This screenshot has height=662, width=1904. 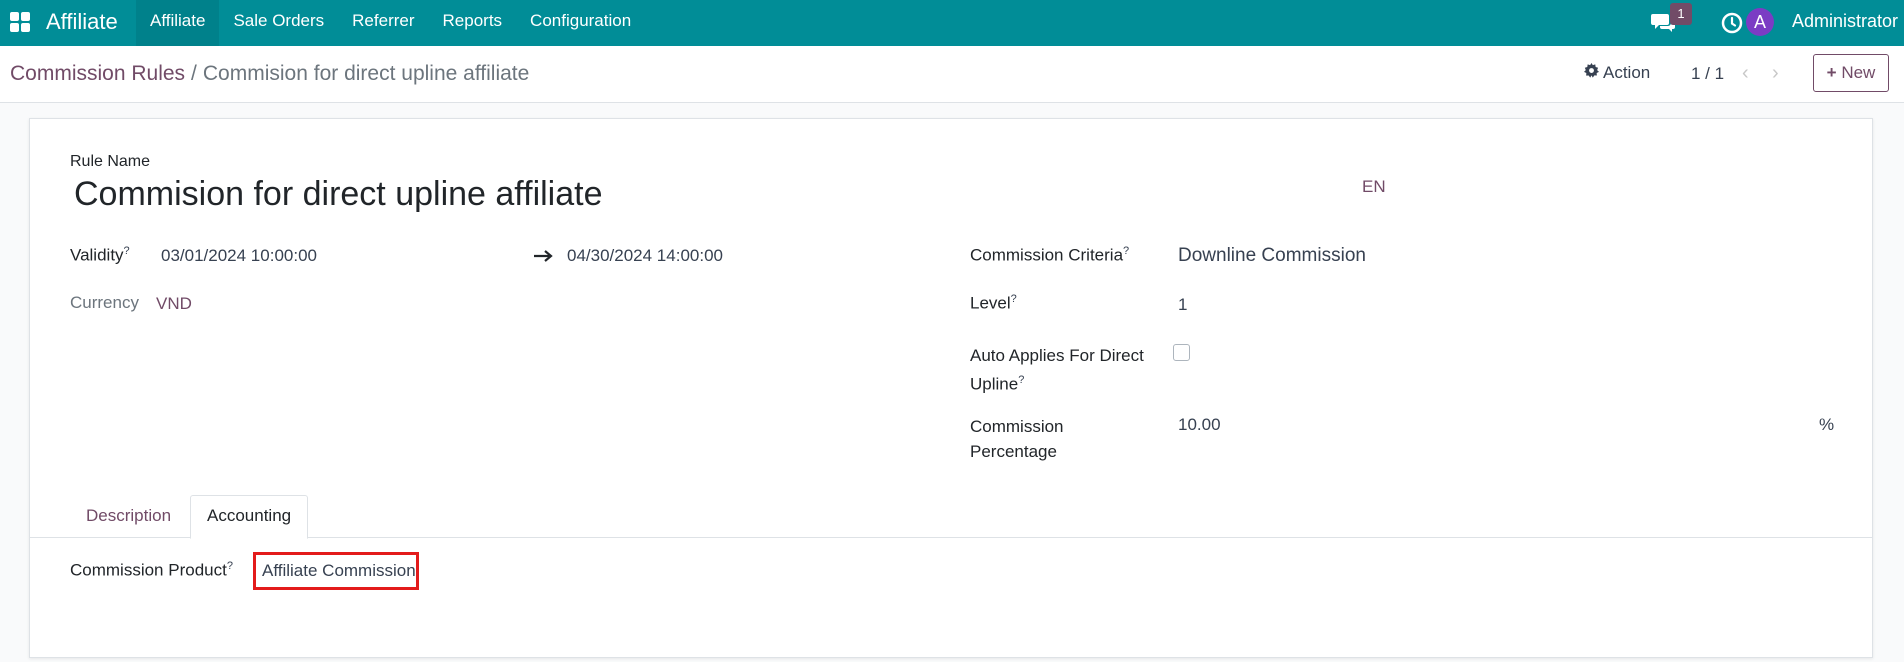 I want to click on auto-applies-label-line1: Auto Applies For Direct, so click(x=1057, y=355).